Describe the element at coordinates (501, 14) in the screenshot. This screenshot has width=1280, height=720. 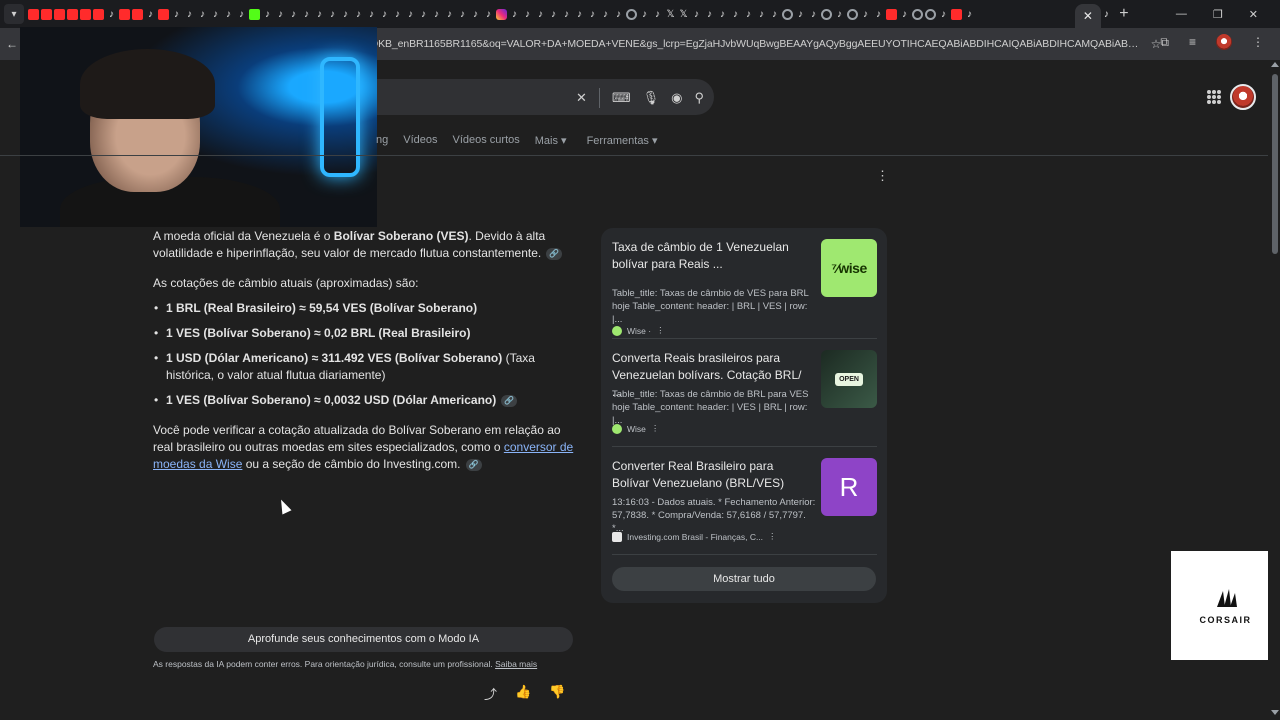
I see `instagram-tab-icon` at that location.